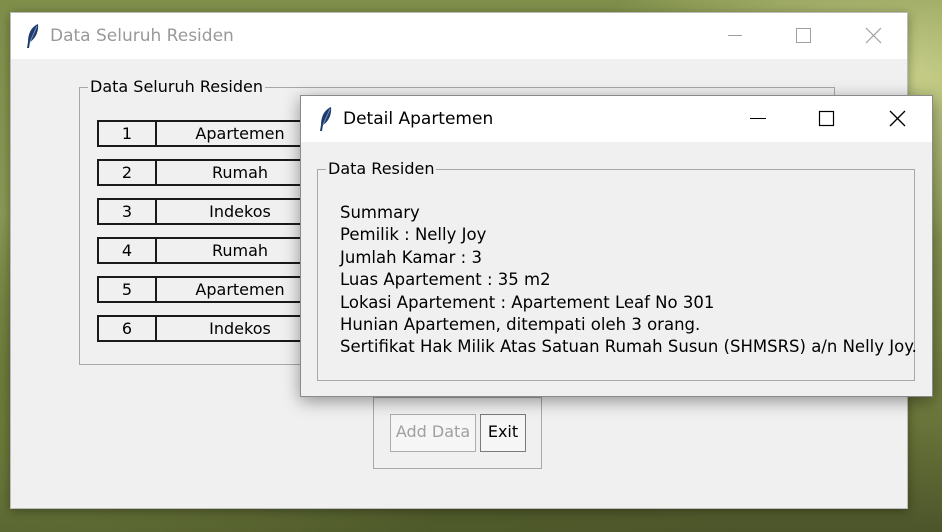  Describe the element at coordinates (127, 211) in the screenshot. I see `row-number: 3` at that location.